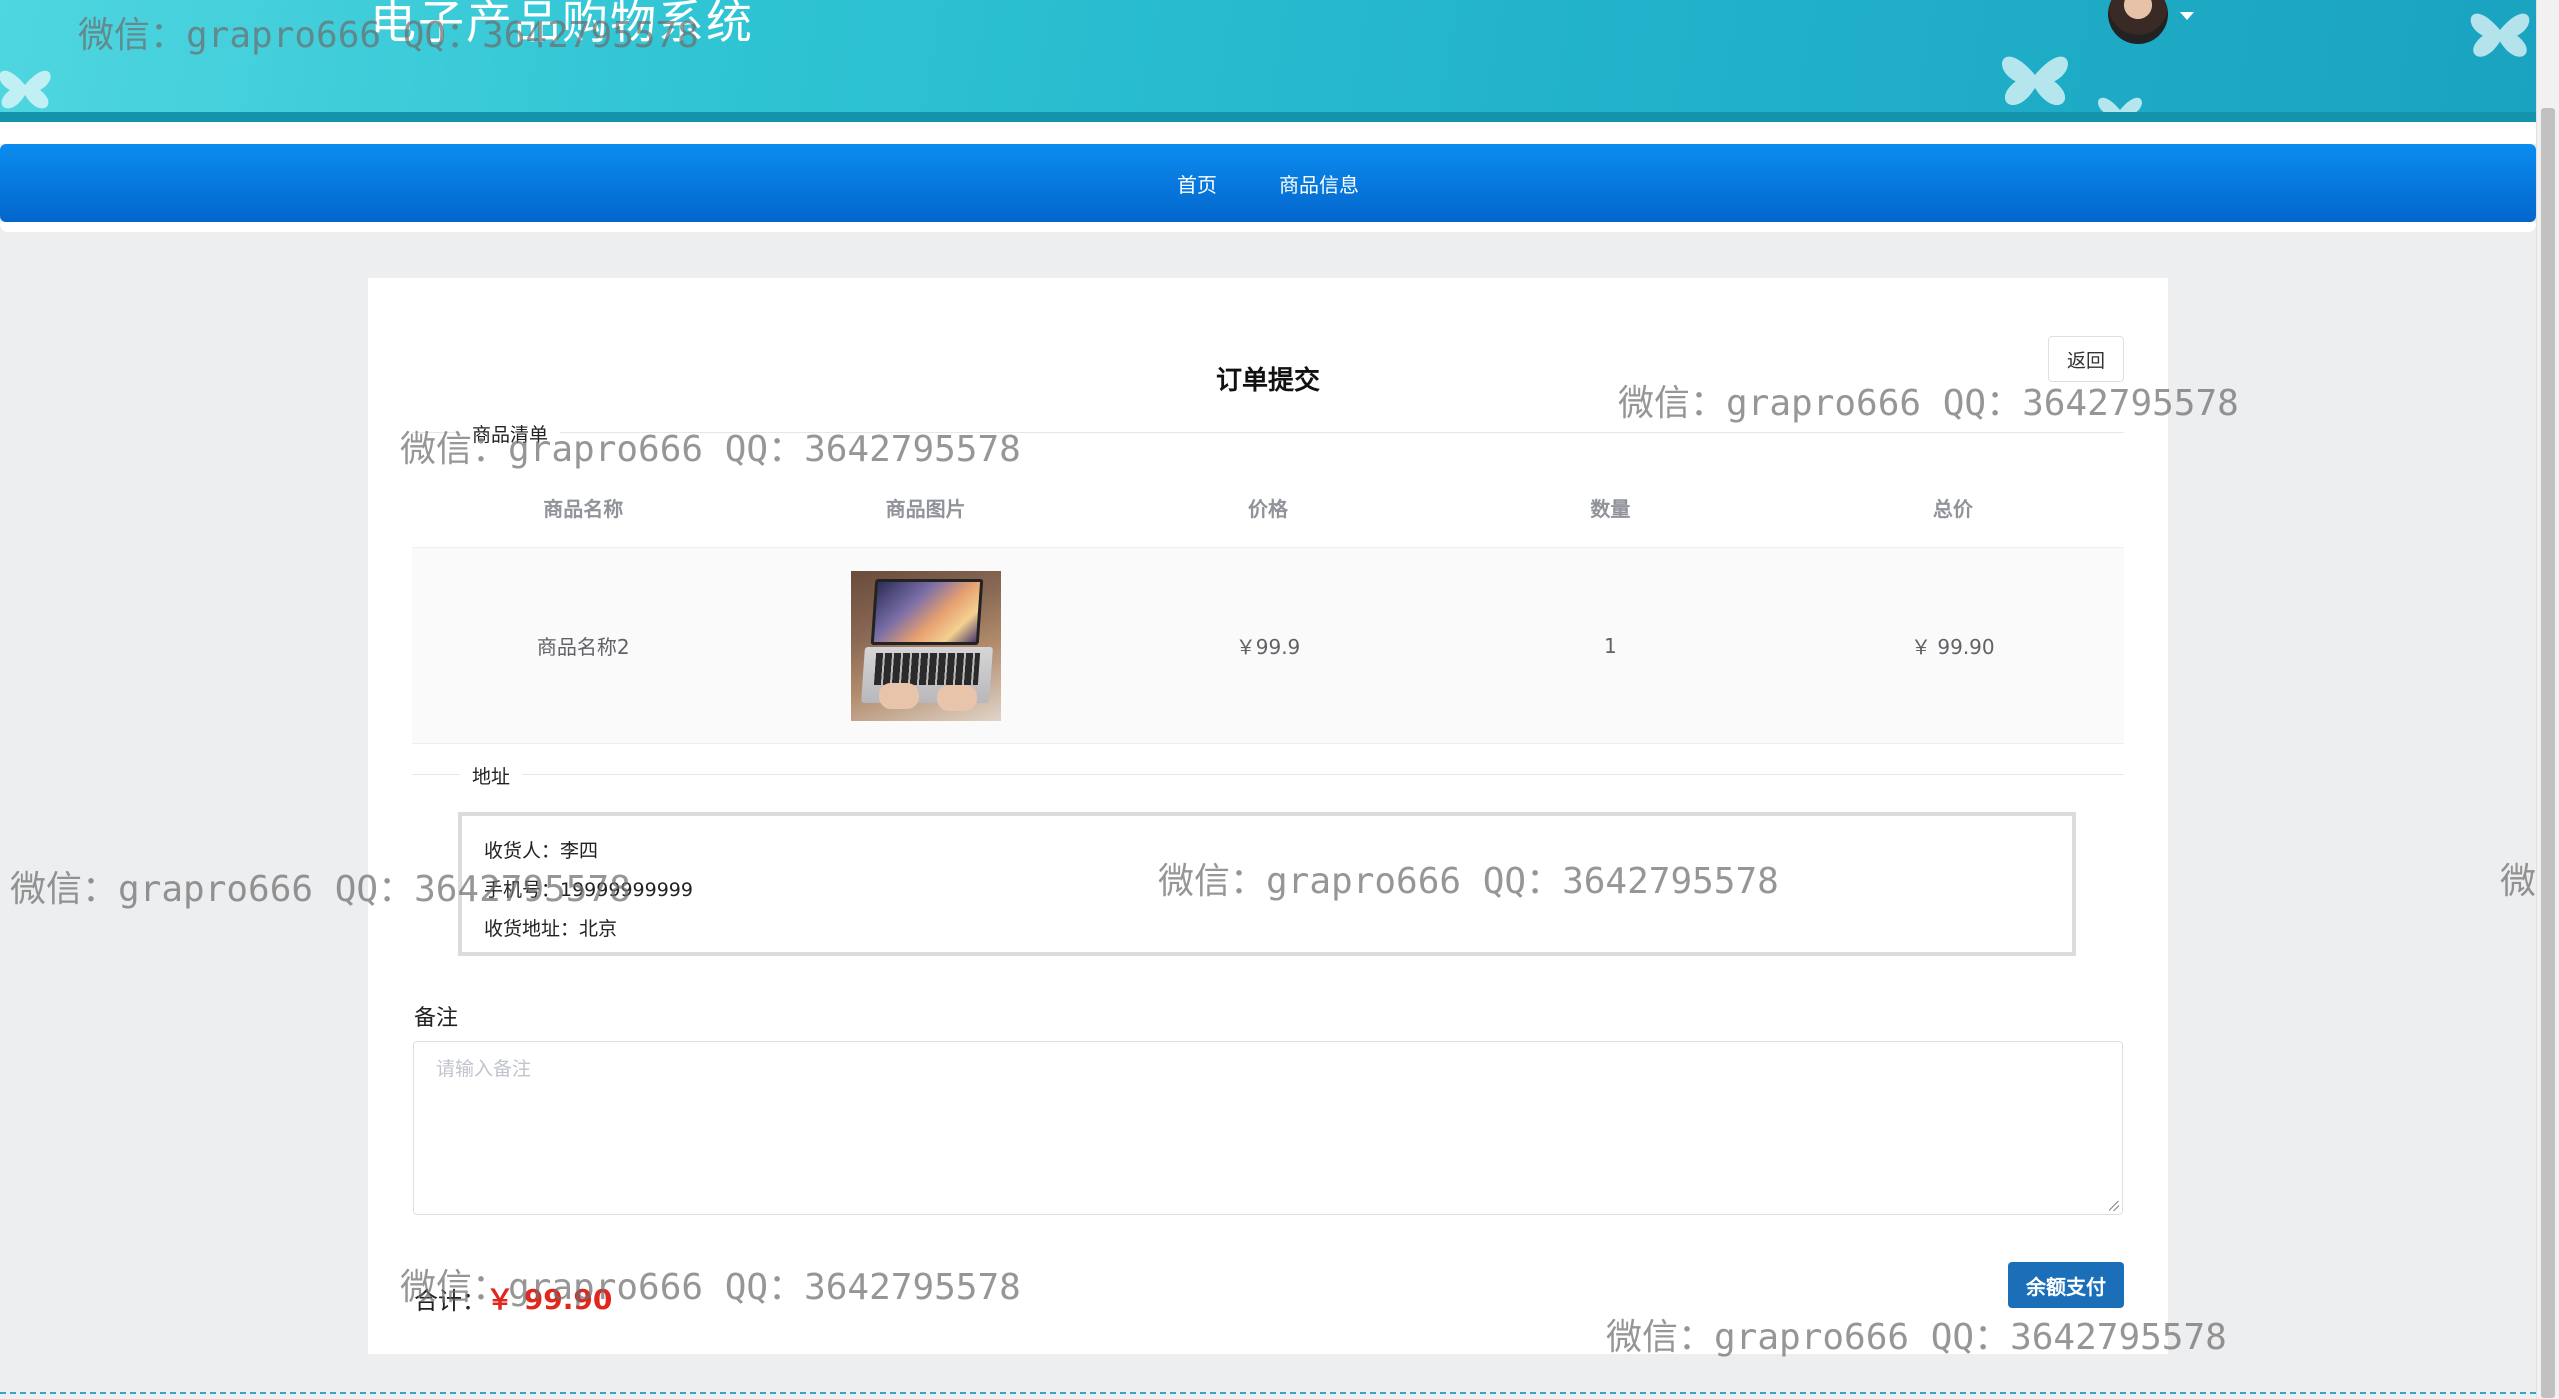 This screenshot has width=2559, height=1399. Describe the element at coordinates (1952, 509) in the screenshot. I see `column-header-total: 总价` at that location.